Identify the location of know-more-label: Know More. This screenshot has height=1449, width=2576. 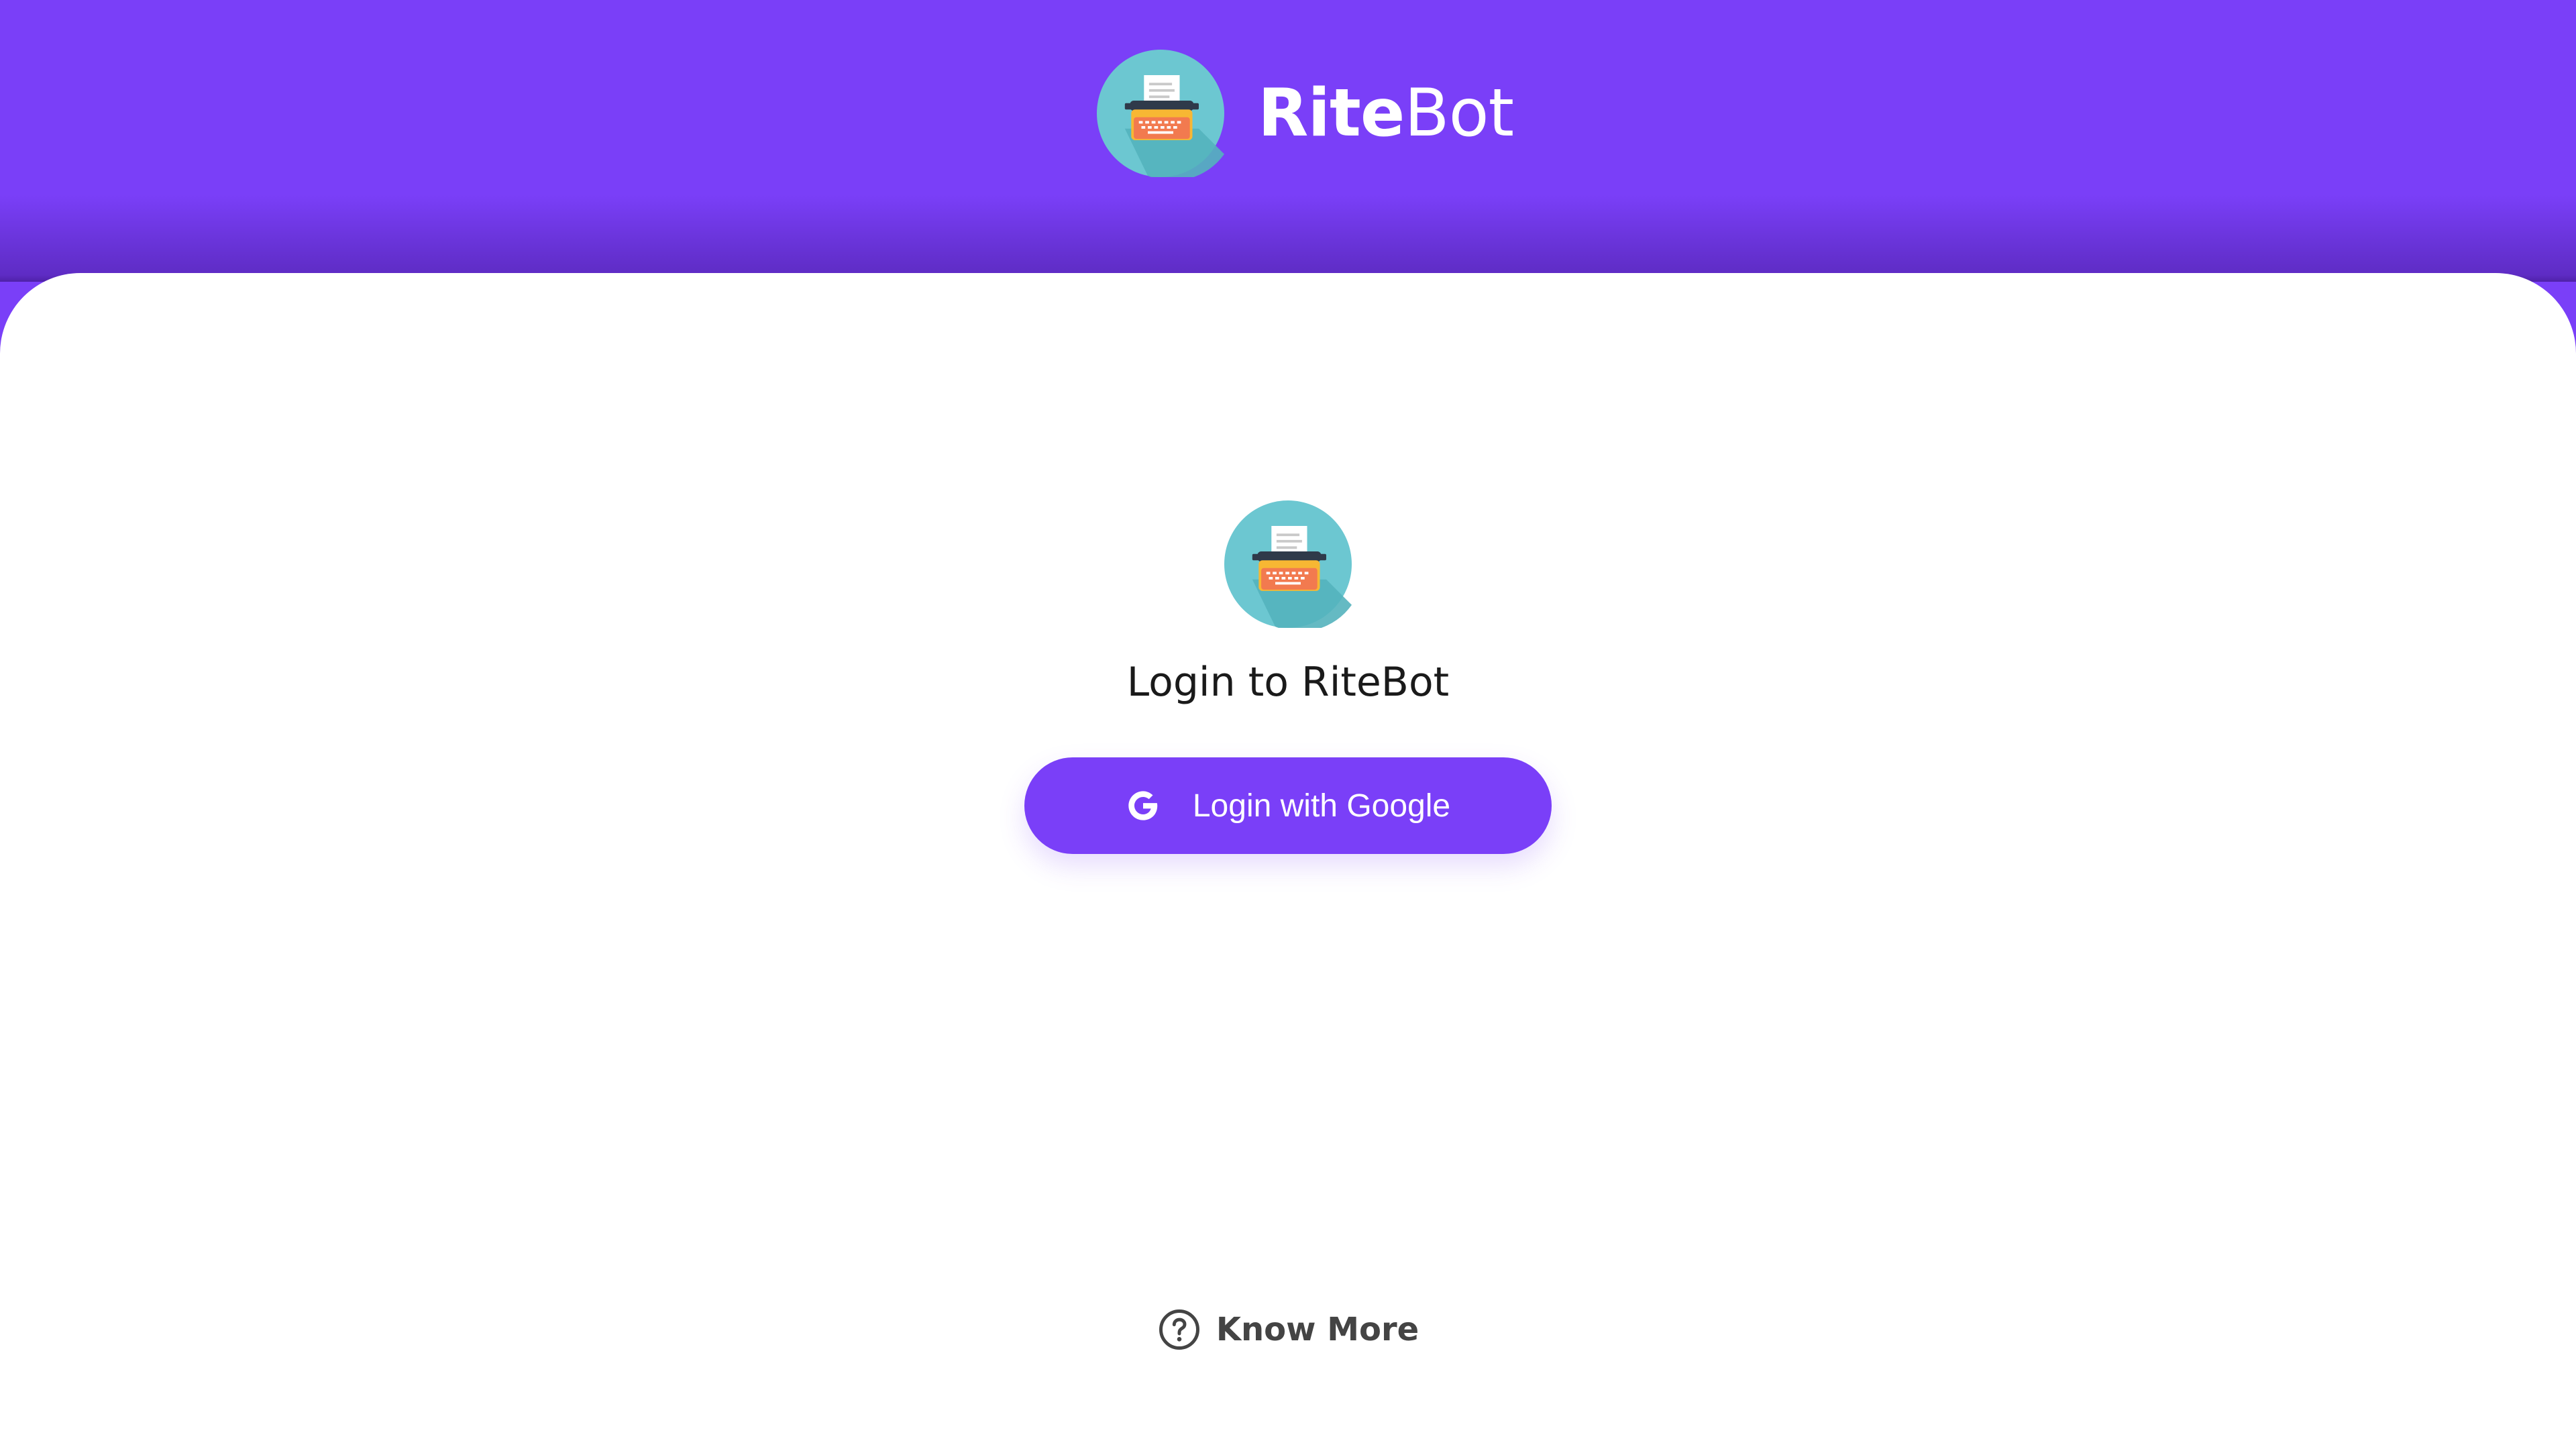
(1317, 1329).